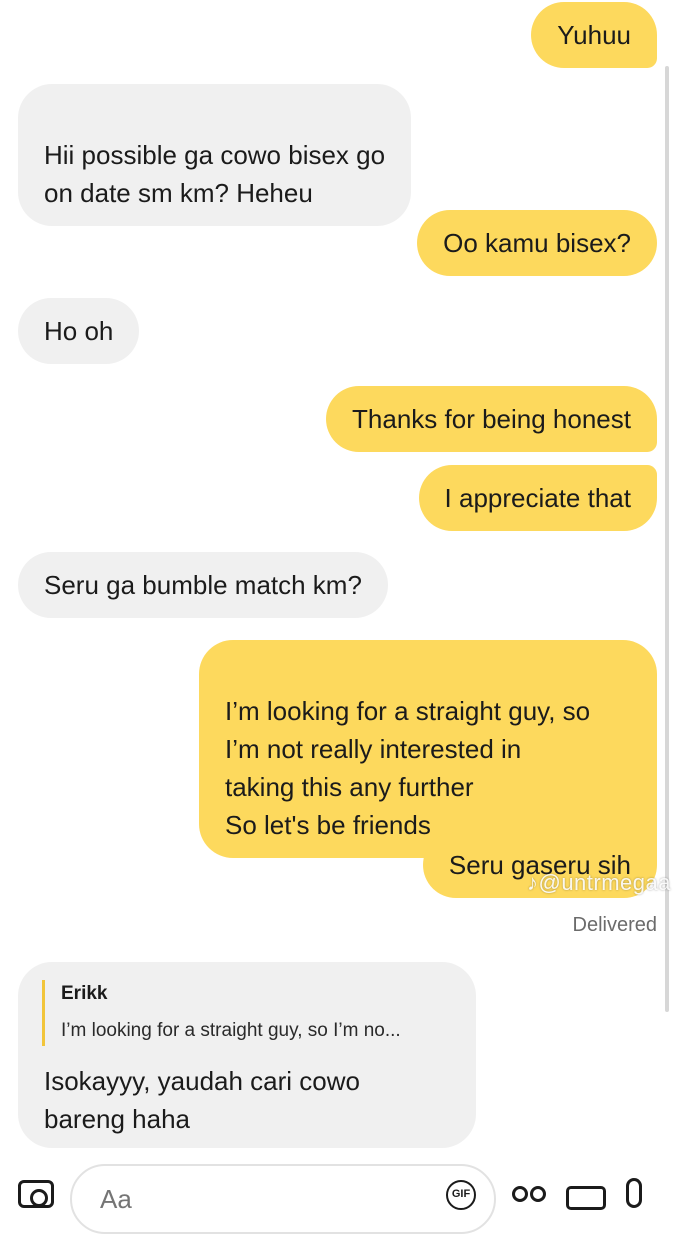 This screenshot has height=1234, width=675. I want to click on camera-icon, so click(36, 1194).